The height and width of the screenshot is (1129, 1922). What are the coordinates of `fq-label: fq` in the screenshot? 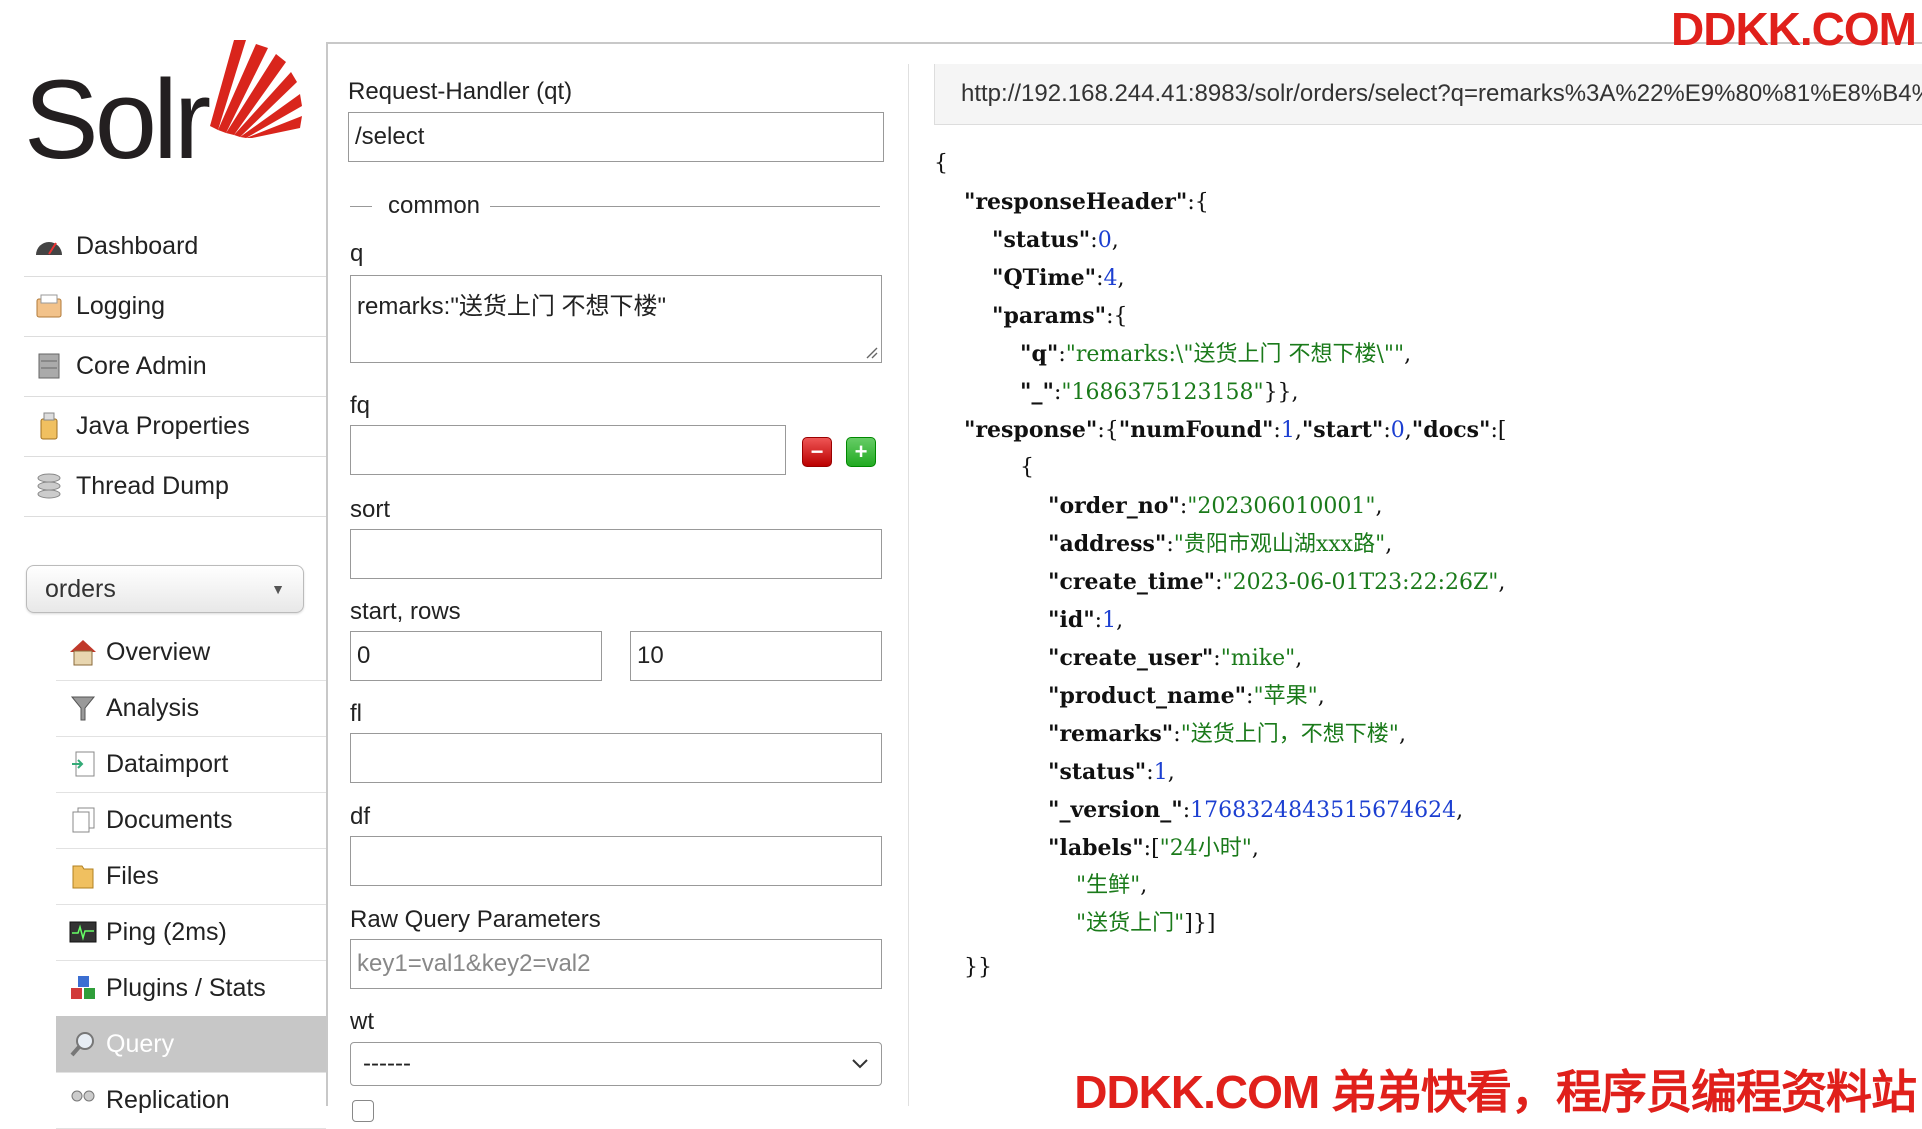 It's located at (360, 405).